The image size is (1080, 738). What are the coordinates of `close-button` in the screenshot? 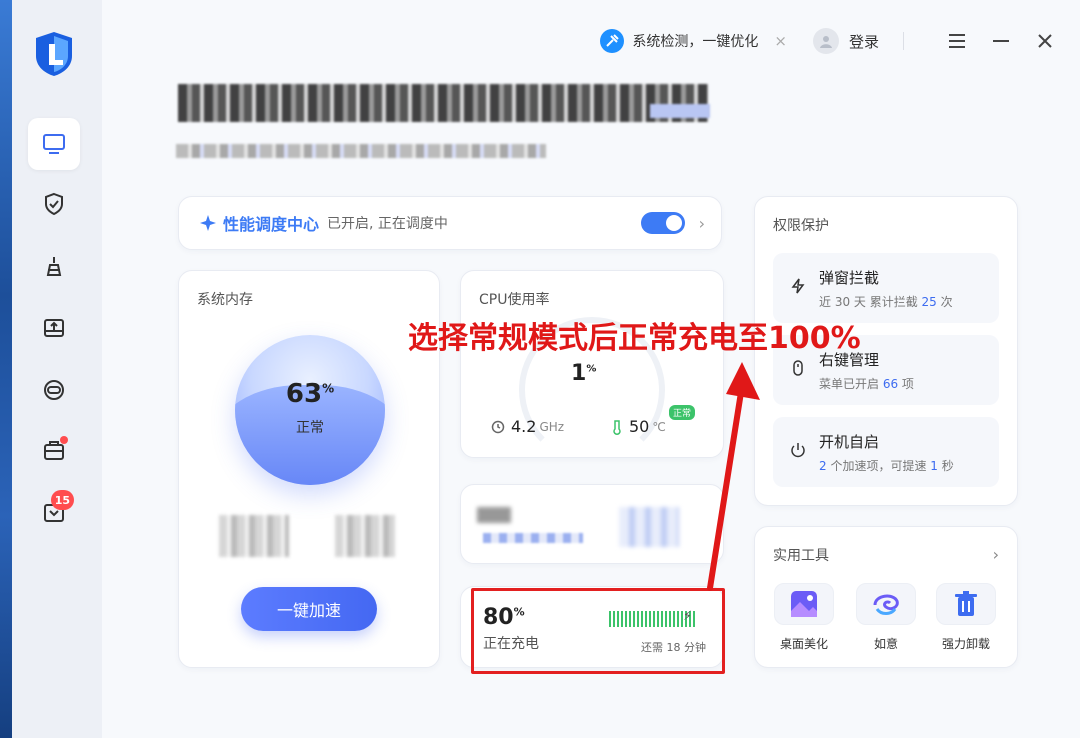 It's located at (1045, 41).